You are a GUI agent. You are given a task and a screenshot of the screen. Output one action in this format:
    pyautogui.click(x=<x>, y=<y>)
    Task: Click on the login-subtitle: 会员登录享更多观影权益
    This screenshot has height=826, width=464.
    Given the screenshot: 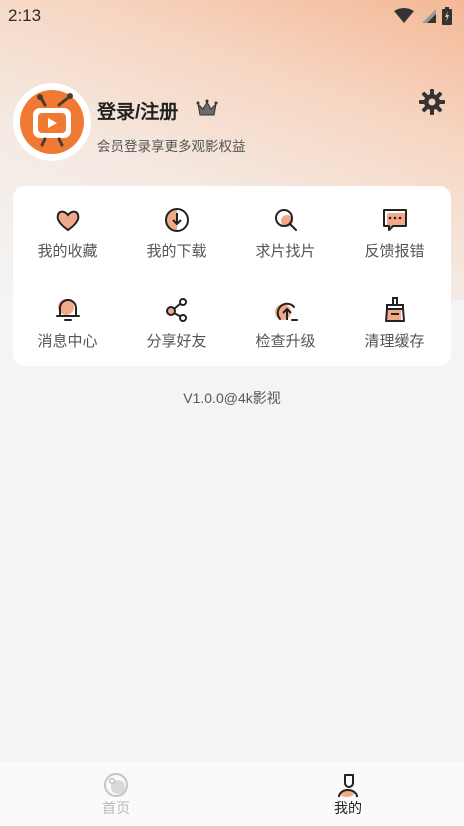 What is the action you would take?
    pyautogui.click(x=171, y=147)
    